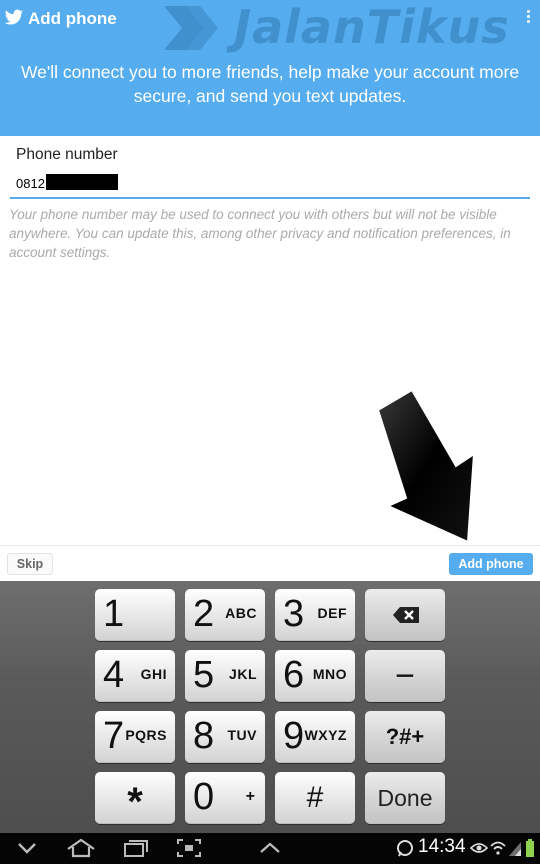 Image resolution: width=540 pixels, height=864 pixels. Describe the element at coordinates (204, 614) in the screenshot. I see `key-2-digit: 2` at that location.